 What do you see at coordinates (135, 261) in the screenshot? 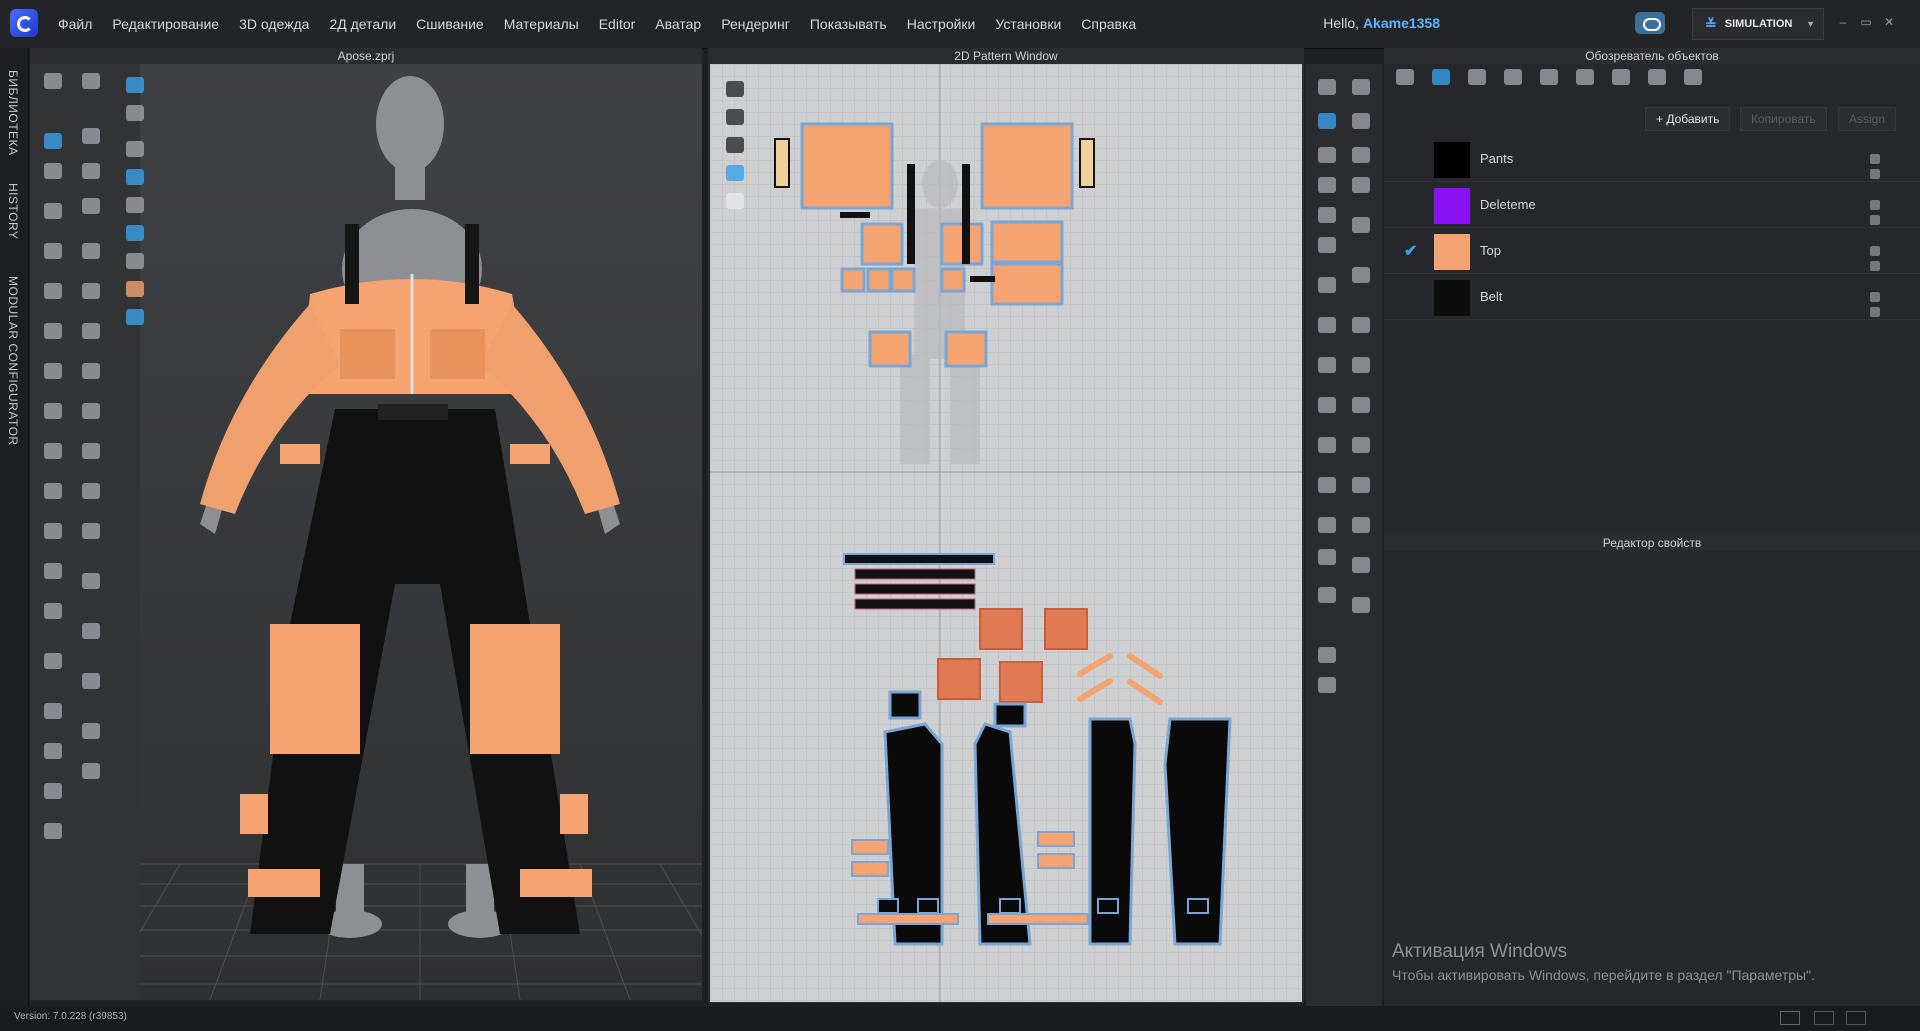
I see `display-shading-icon` at bounding box center [135, 261].